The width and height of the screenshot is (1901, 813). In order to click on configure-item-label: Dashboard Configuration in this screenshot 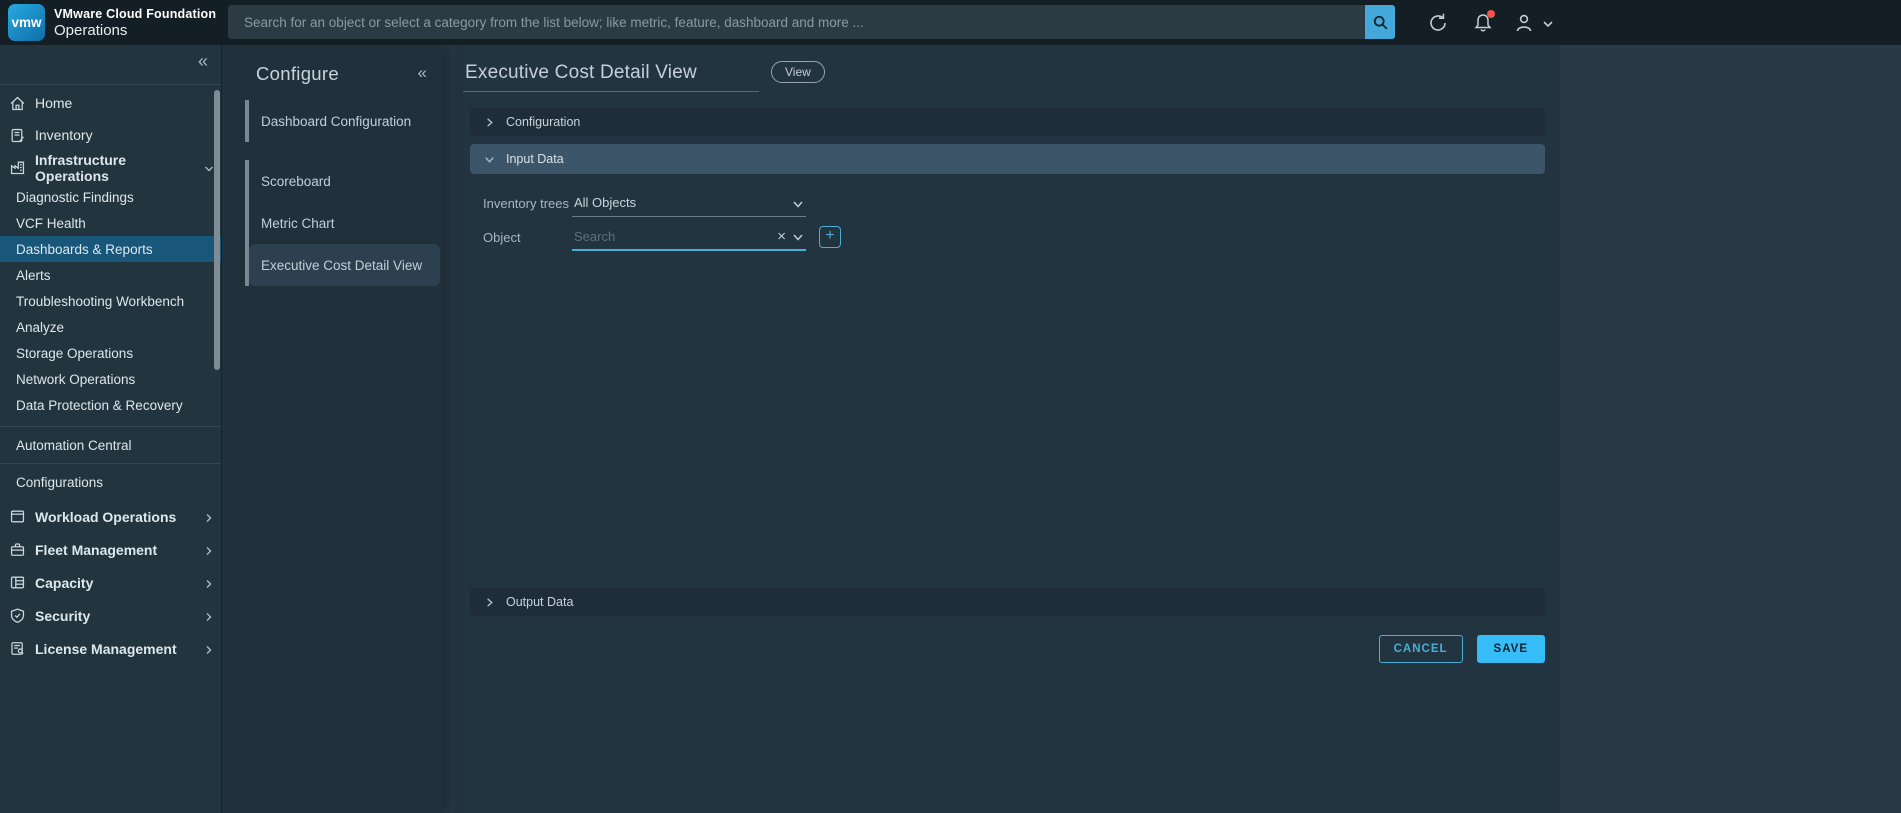, I will do `click(336, 121)`.